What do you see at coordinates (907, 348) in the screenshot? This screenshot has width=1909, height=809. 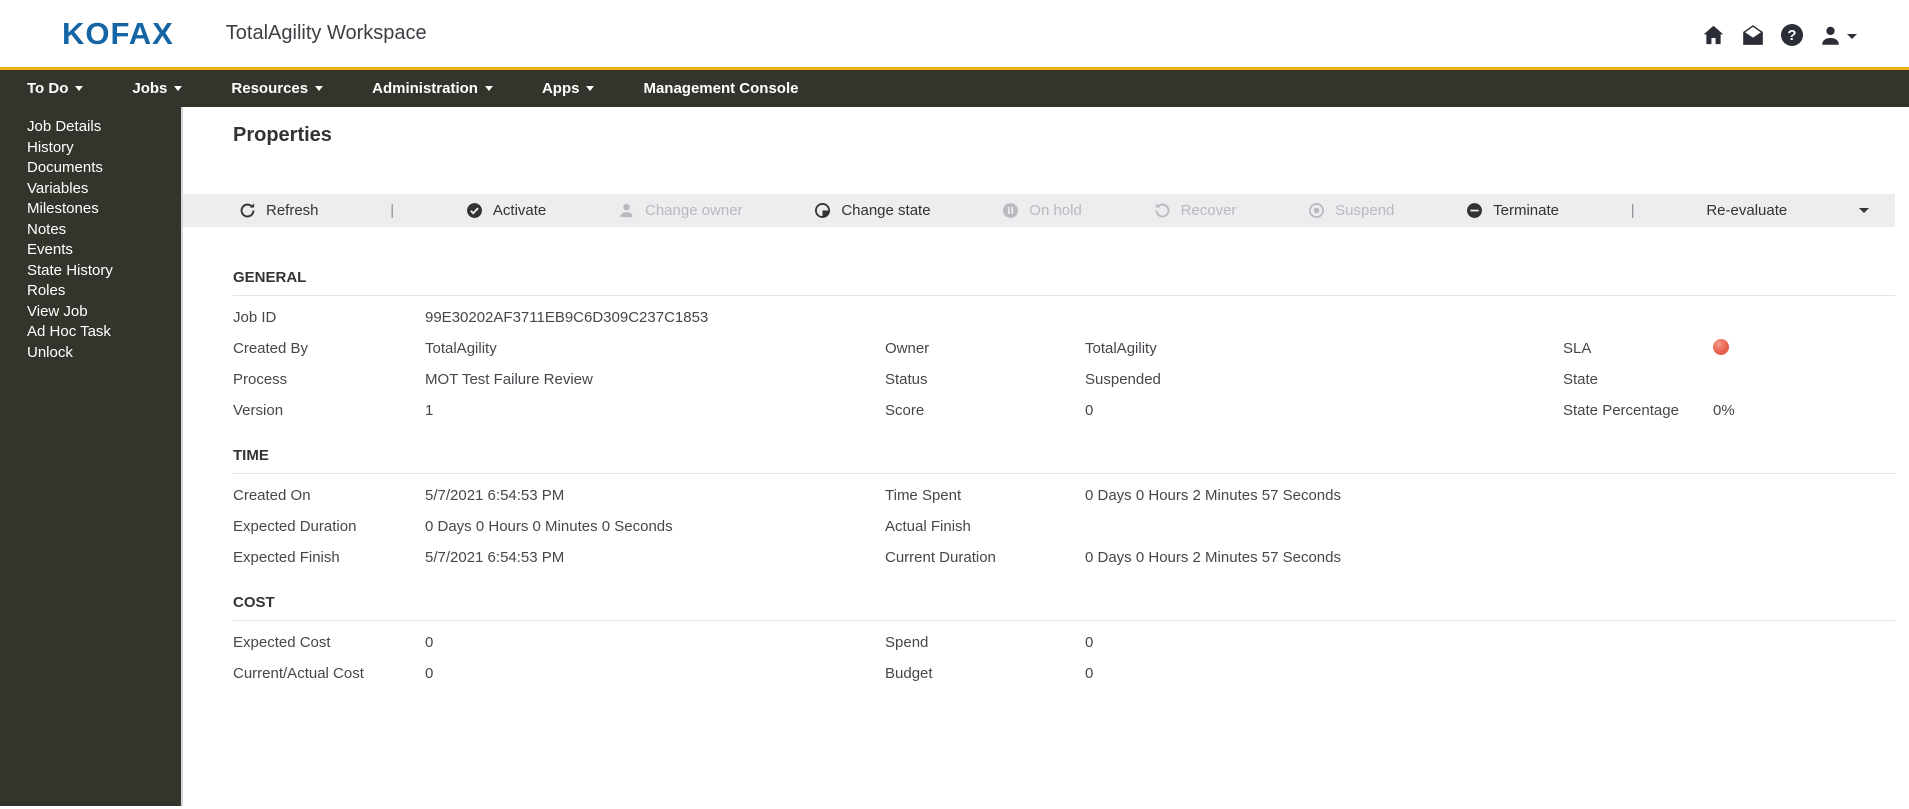 I see `field-label: Owner` at bounding box center [907, 348].